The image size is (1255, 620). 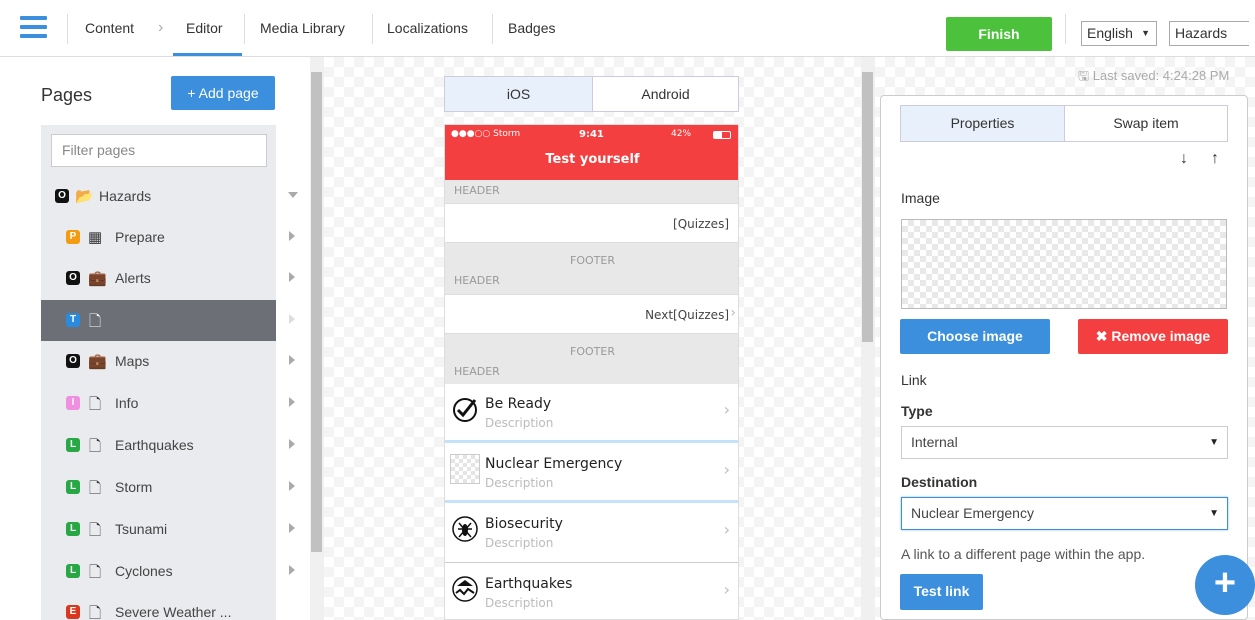 What do you see at coordinates (1064, 264) in the screenshot?
I see `image-preview` at bounding box center [1064, 264].